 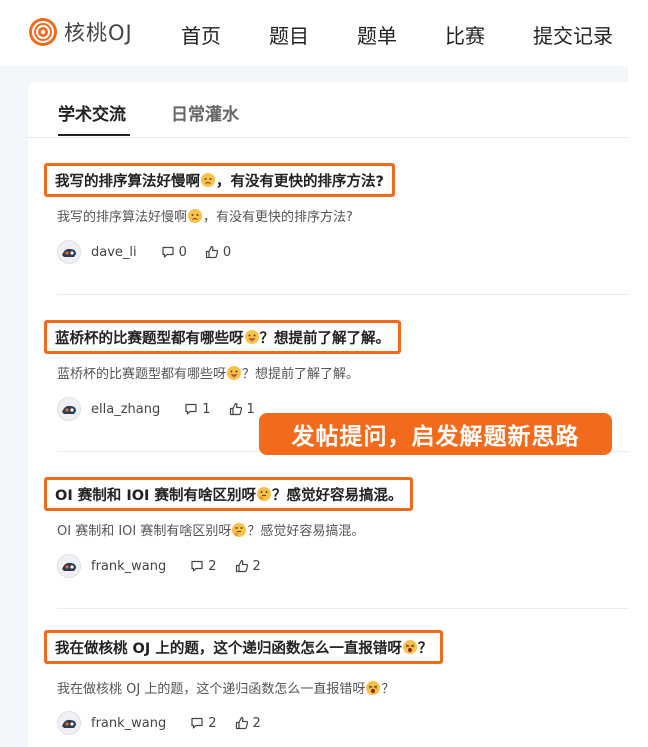 I want to click on post-summary: 我写的排序算法好慢啊 ，有没有更快的排序方法?, so click(x=205, y=215).